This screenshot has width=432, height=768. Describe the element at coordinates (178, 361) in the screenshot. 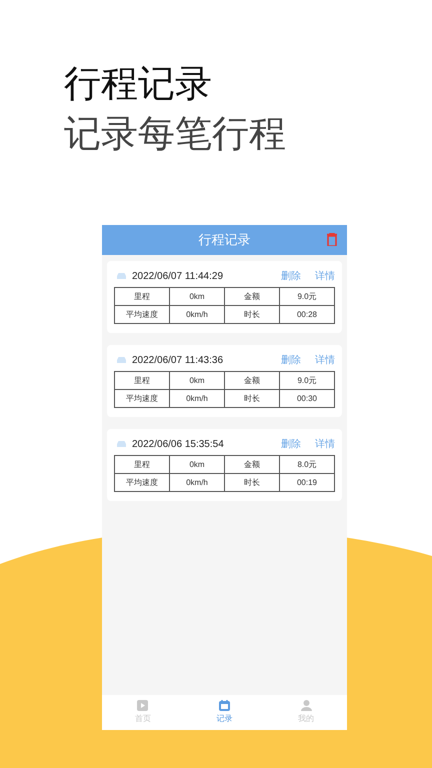

I see `trip-time: 2022/06/07 11:43:36` at that location.